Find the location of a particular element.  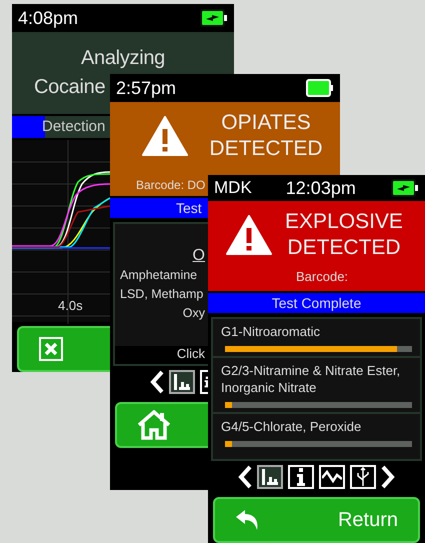

usb-tab is located at coordinates (363, 477).